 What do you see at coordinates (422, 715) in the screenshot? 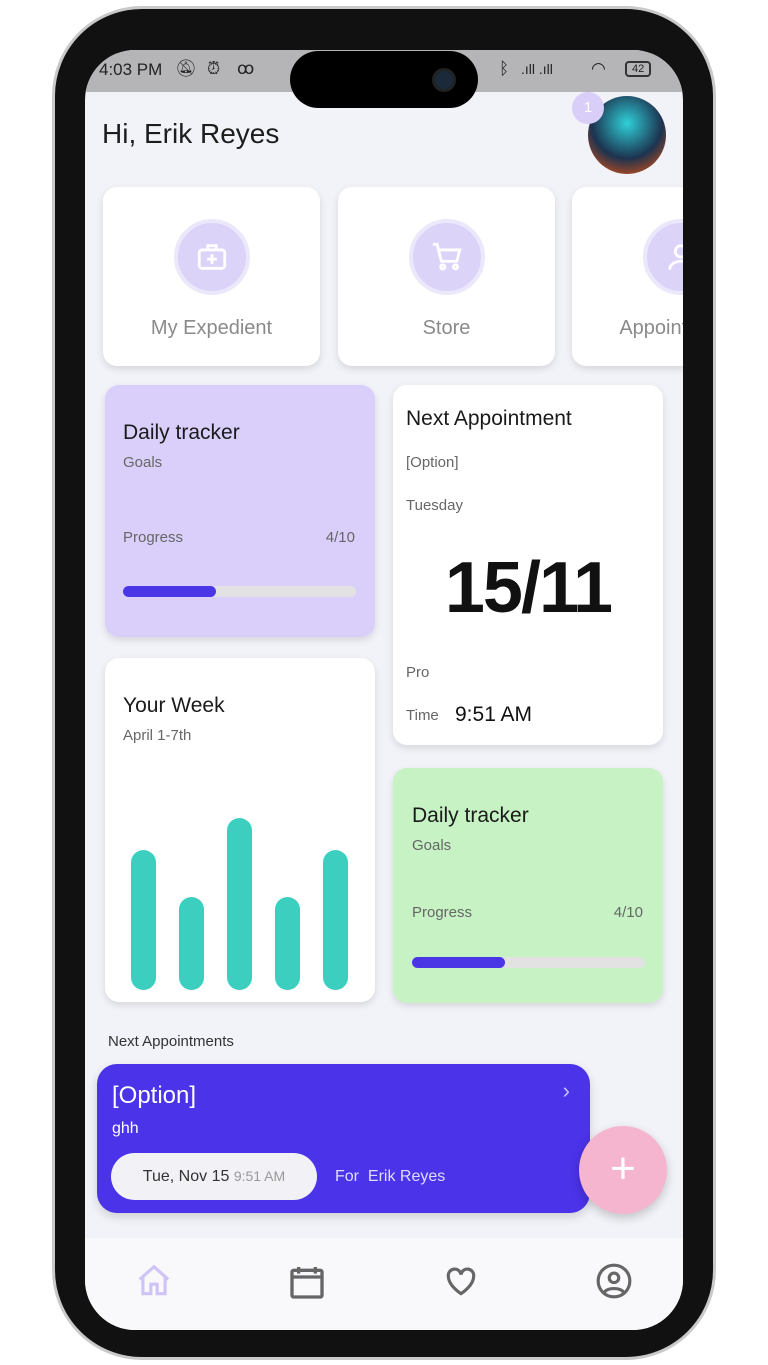
I see `time-label: Time` at bounding box center [422, 715].